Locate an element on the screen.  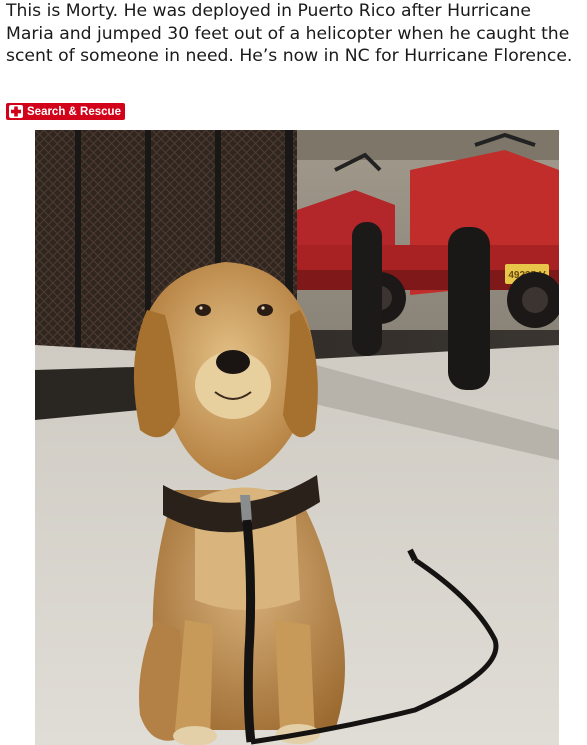
post-flair: Search & Rescue is located at coordinates (65, 111).